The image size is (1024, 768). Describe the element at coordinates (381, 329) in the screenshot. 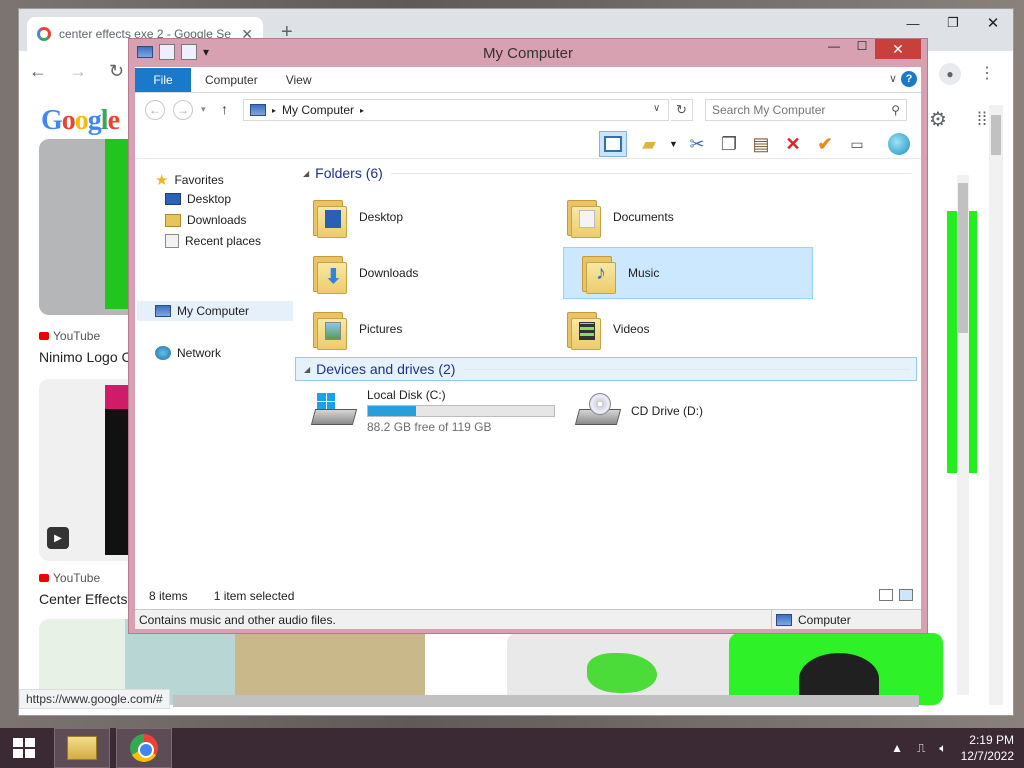

I see `folder-label: Pictures` at that location.